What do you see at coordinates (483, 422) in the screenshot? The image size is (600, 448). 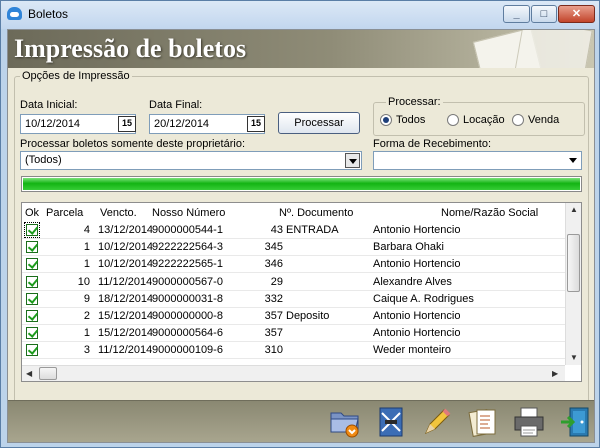 I see `report-icon` at bounding box center [483, 422].